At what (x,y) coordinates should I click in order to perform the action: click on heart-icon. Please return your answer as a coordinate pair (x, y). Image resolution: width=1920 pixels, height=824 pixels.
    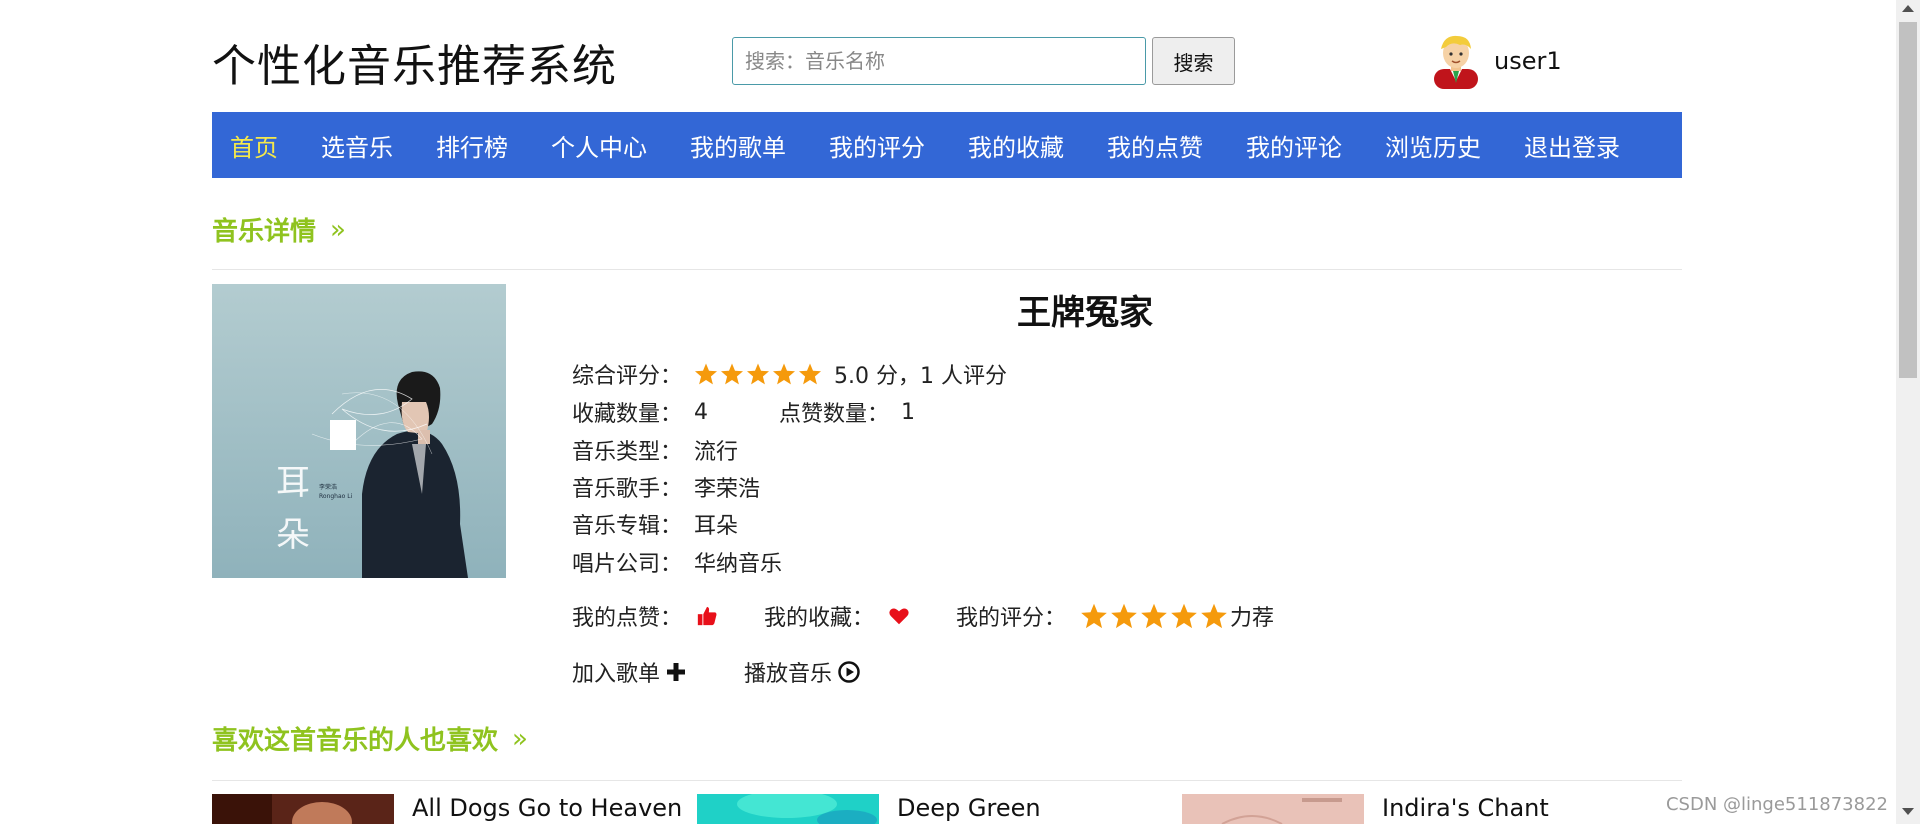
    Looking at the image, I should click on (899, 616).